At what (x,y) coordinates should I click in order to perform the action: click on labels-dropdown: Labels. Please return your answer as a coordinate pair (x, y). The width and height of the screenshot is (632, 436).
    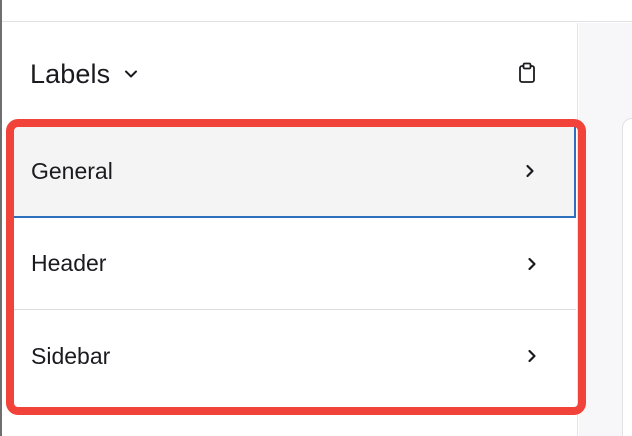
    Looking at the image, I should click on (85, 74).